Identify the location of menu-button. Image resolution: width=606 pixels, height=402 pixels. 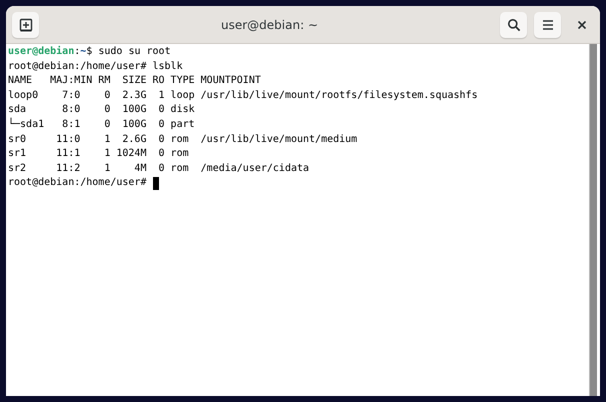
(547, 25).